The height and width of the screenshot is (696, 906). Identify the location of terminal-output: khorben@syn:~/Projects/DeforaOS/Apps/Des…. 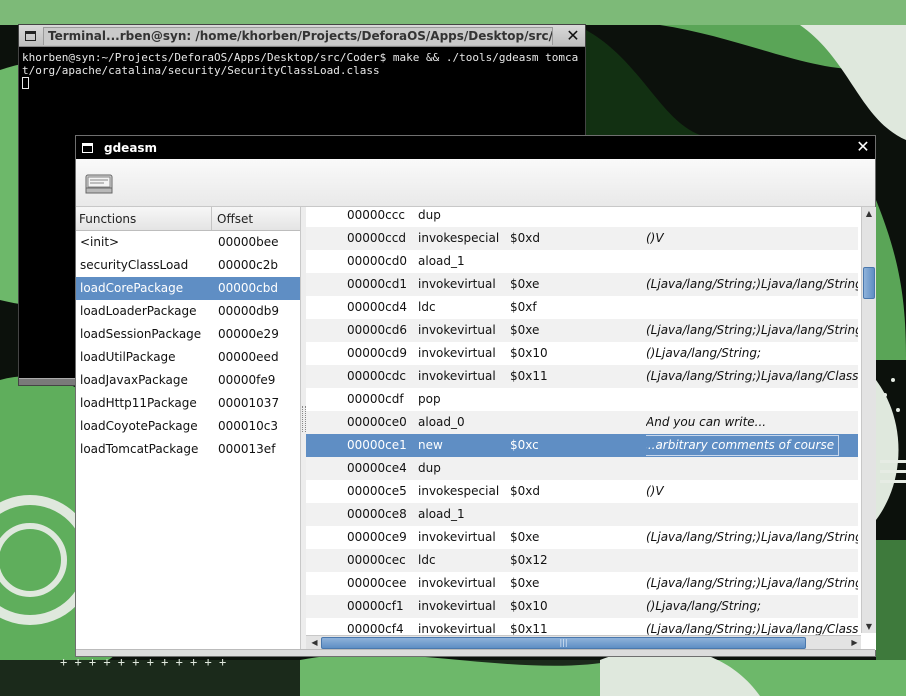
(302, 70).